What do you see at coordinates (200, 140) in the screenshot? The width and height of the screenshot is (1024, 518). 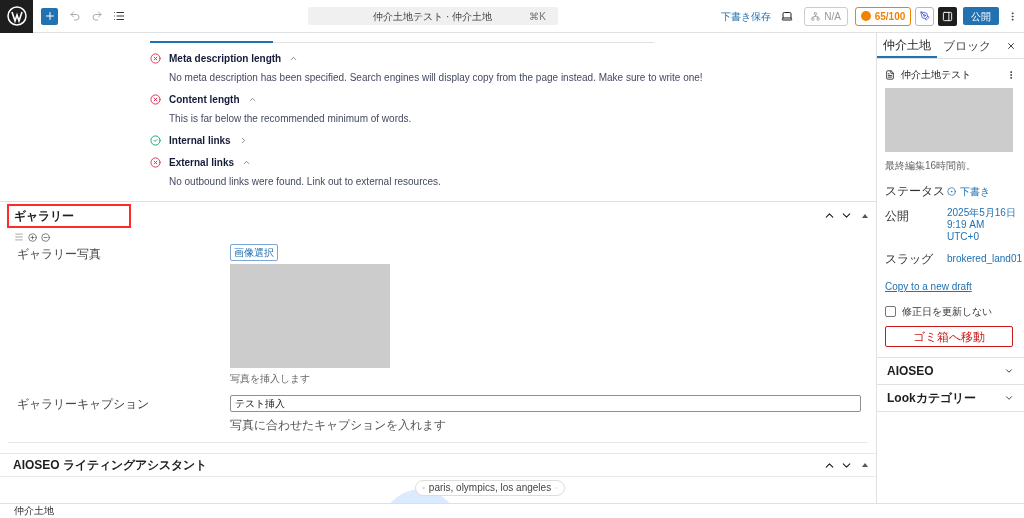 I see `check-title: Internal links` at bounding box center [200, 140].